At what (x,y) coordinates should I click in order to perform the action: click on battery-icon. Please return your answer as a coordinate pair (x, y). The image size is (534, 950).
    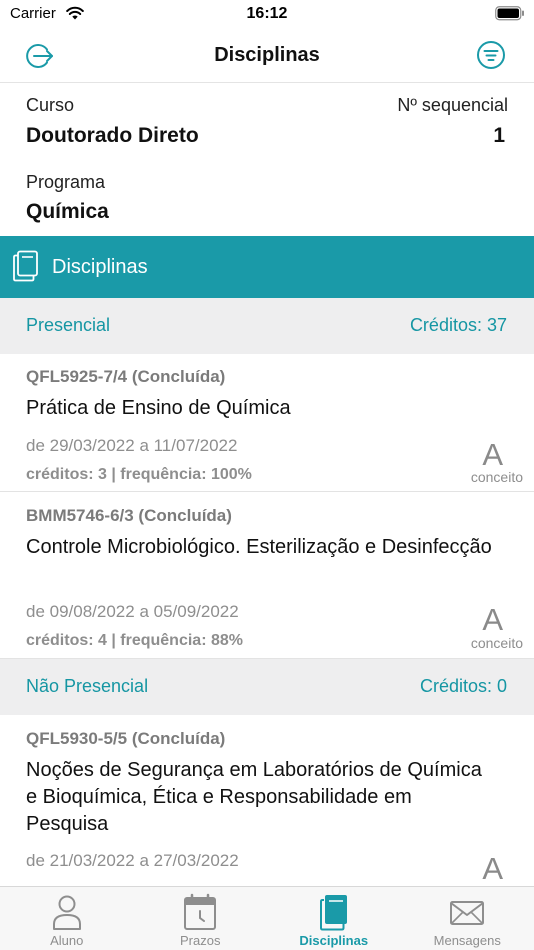
    Looking at the image, I should click on (510, 16).